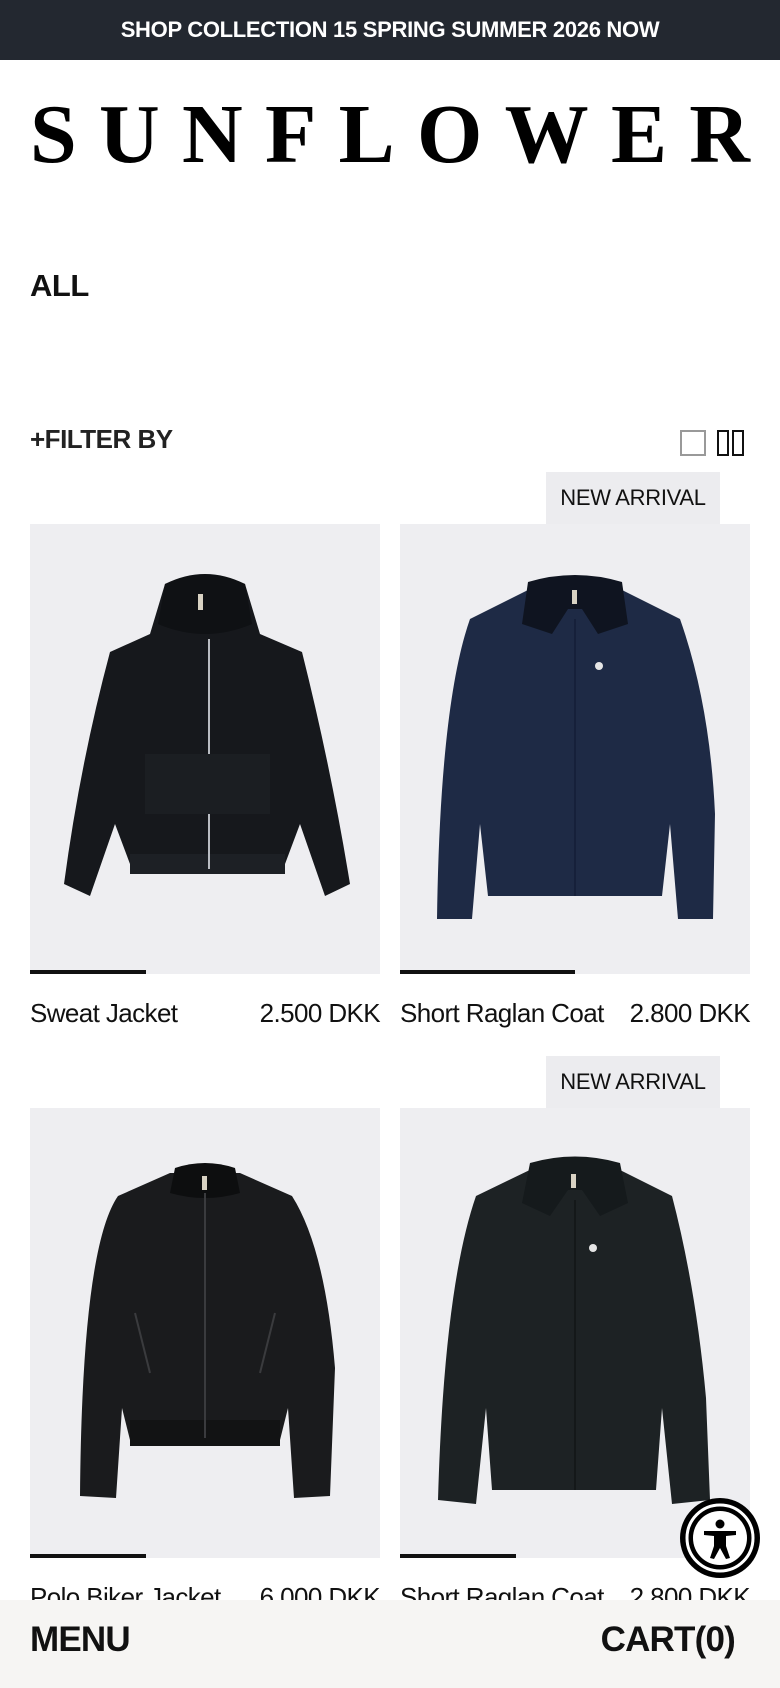 This screenshot has height=1688, width=780. I want to click on black-leather-biker-jacket-icon, so click(205, 1333).